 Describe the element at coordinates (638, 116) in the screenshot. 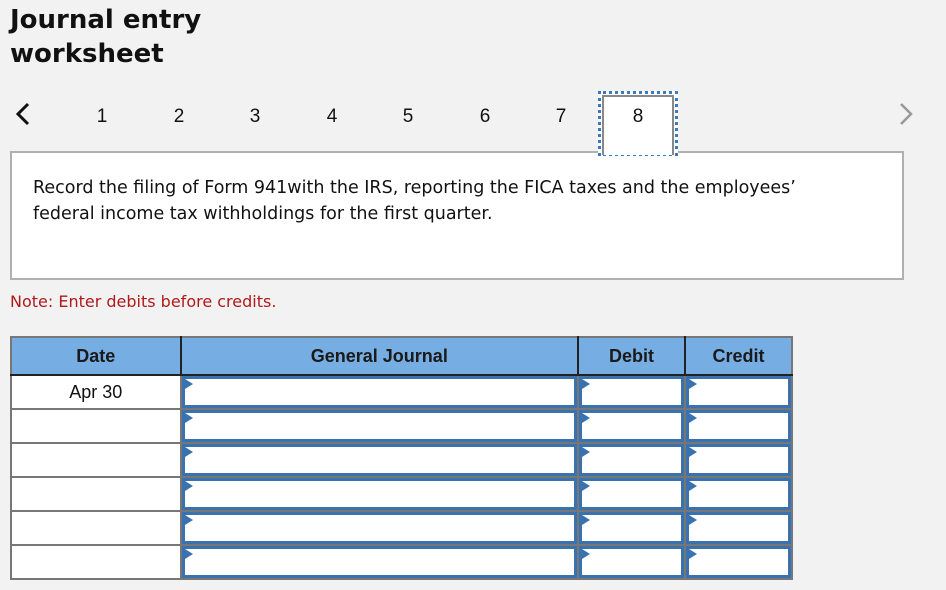

I see `current-page-label: 8` at that location.